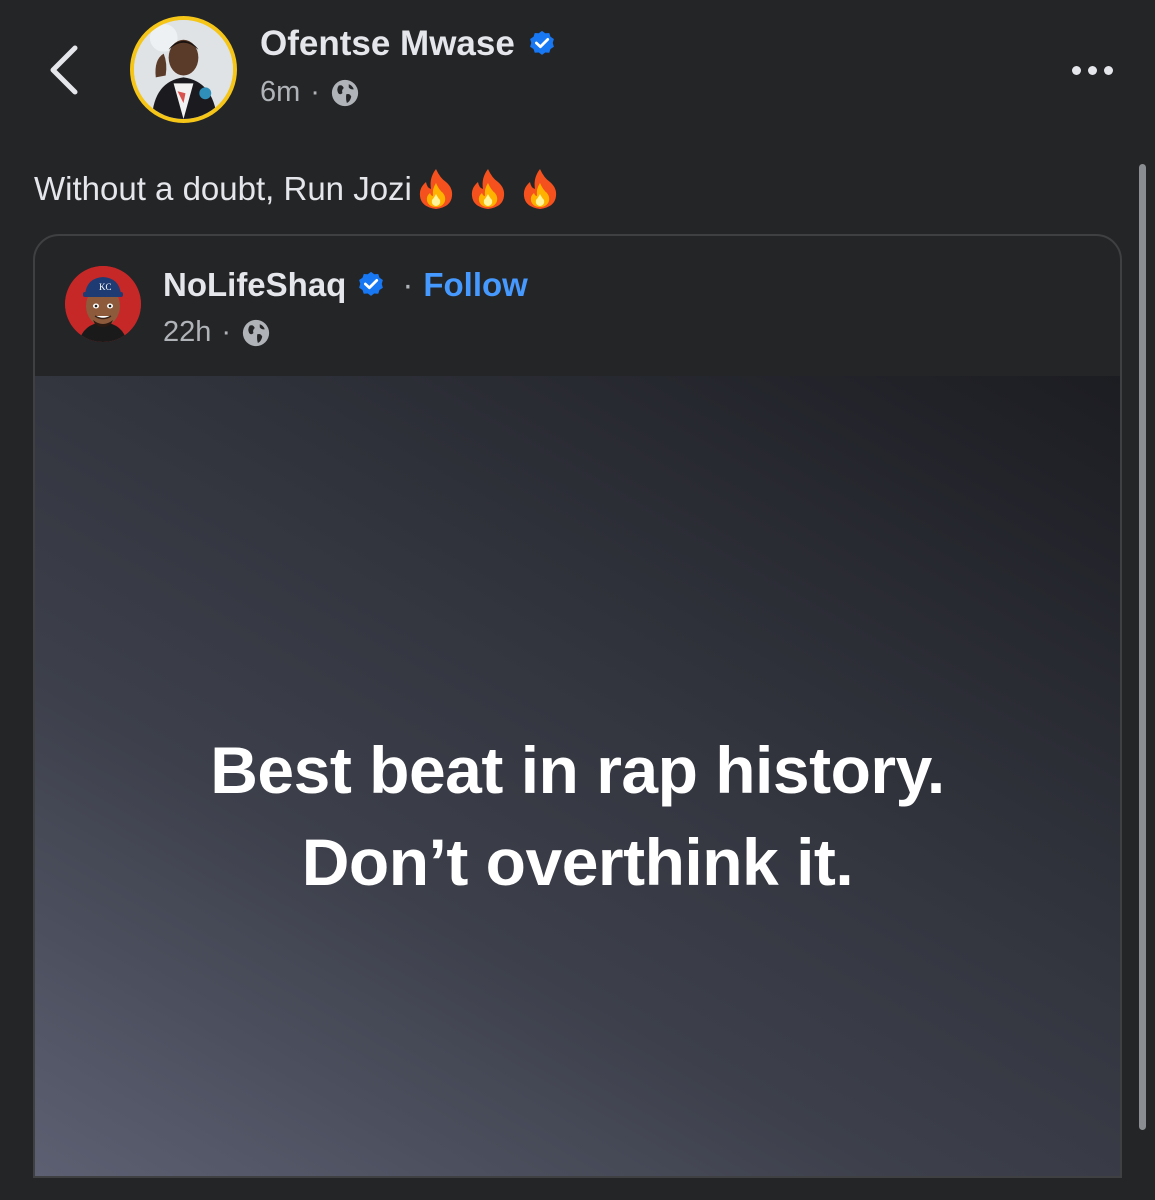 This screenshot has height=1200, width=1155. Describe the element at coordinates (1142, 647) in the screenshot. I see `scrollbar` at that location.